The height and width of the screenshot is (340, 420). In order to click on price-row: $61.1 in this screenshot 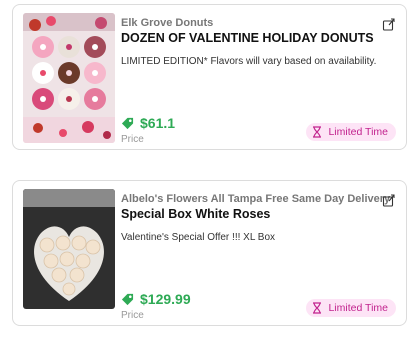, I will do `click(148, 123)`.